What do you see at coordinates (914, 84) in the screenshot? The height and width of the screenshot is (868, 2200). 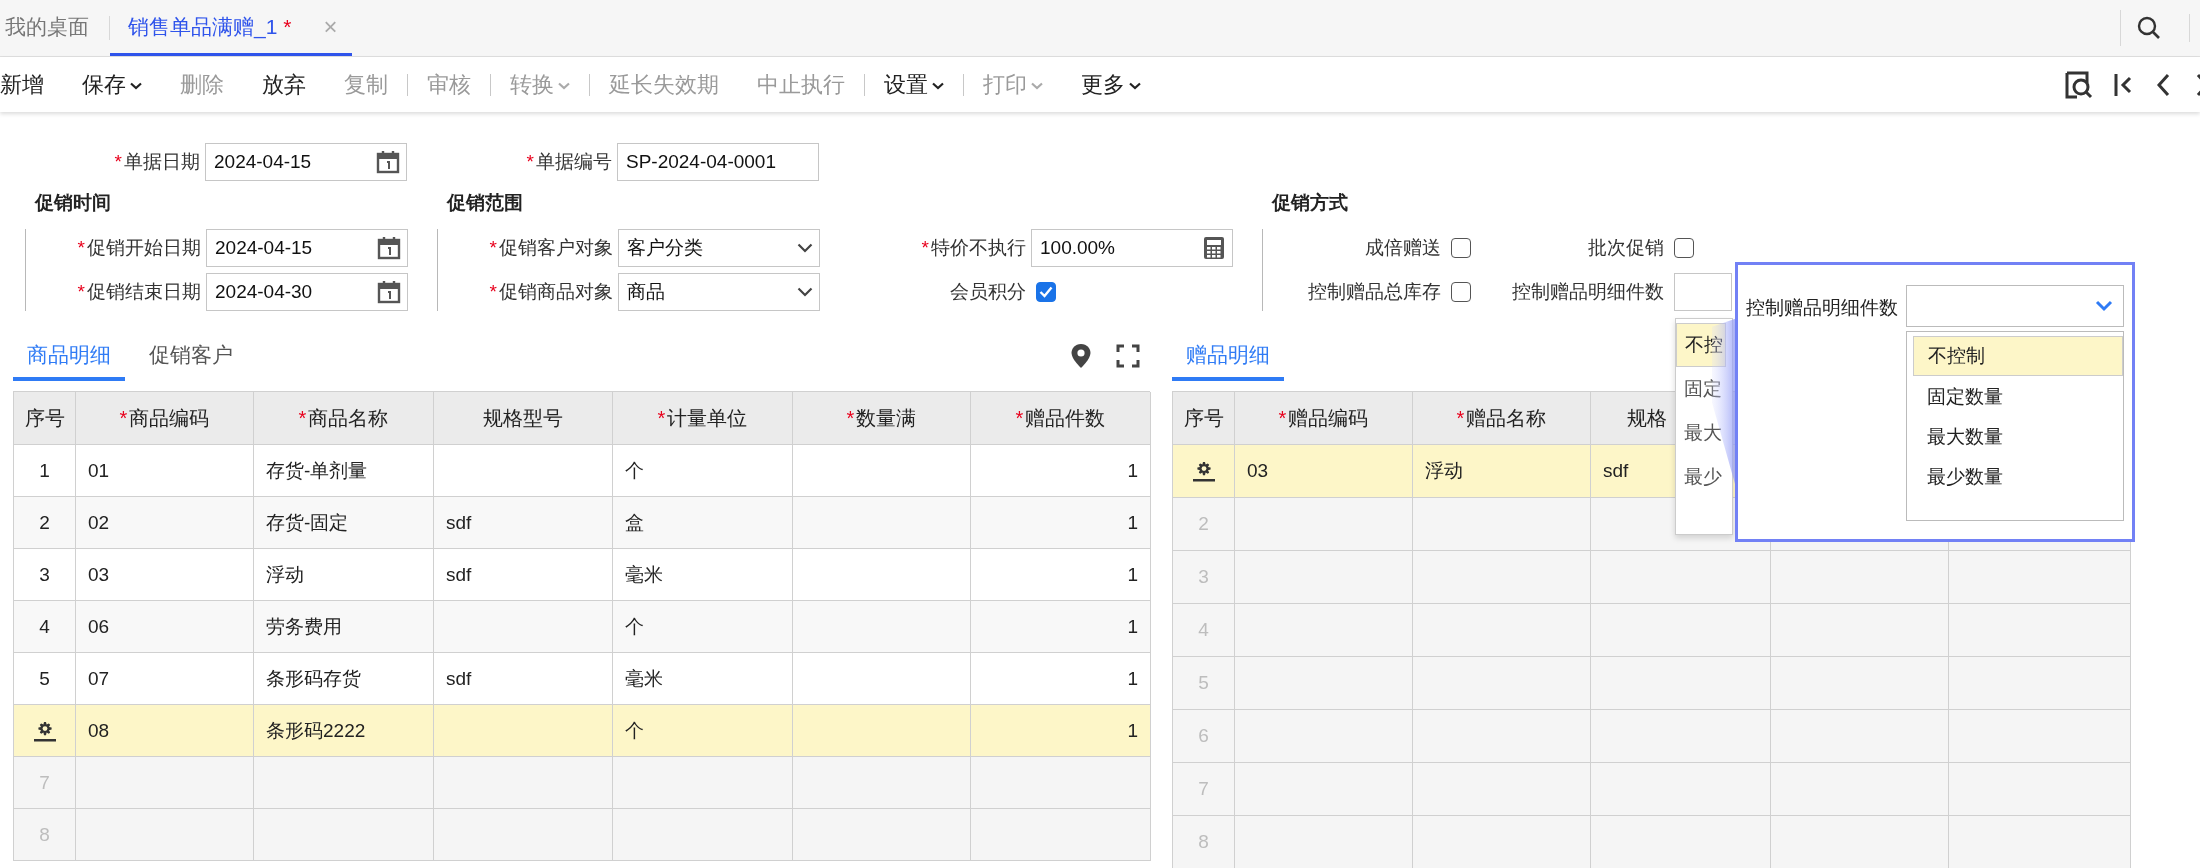 I see `toolbar-button: 设置` at bounding box center [914, 84].